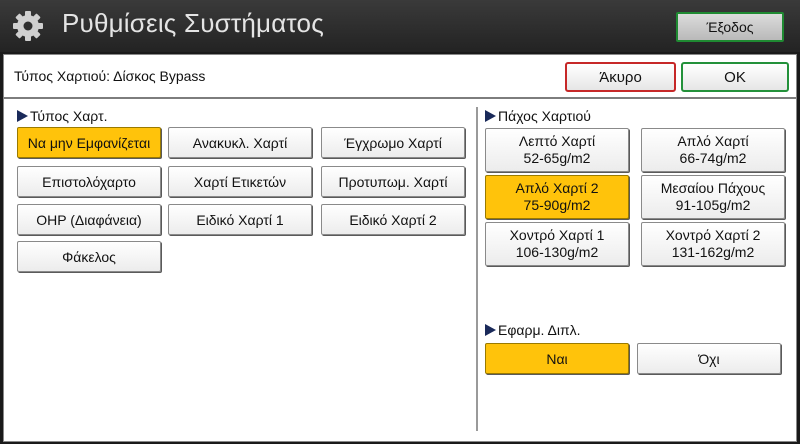  What do you see at coordinates (713, 252) in the screenshot?
I see `thickness-option-range: 131-162g/m2` at bounding box center [713, 252].